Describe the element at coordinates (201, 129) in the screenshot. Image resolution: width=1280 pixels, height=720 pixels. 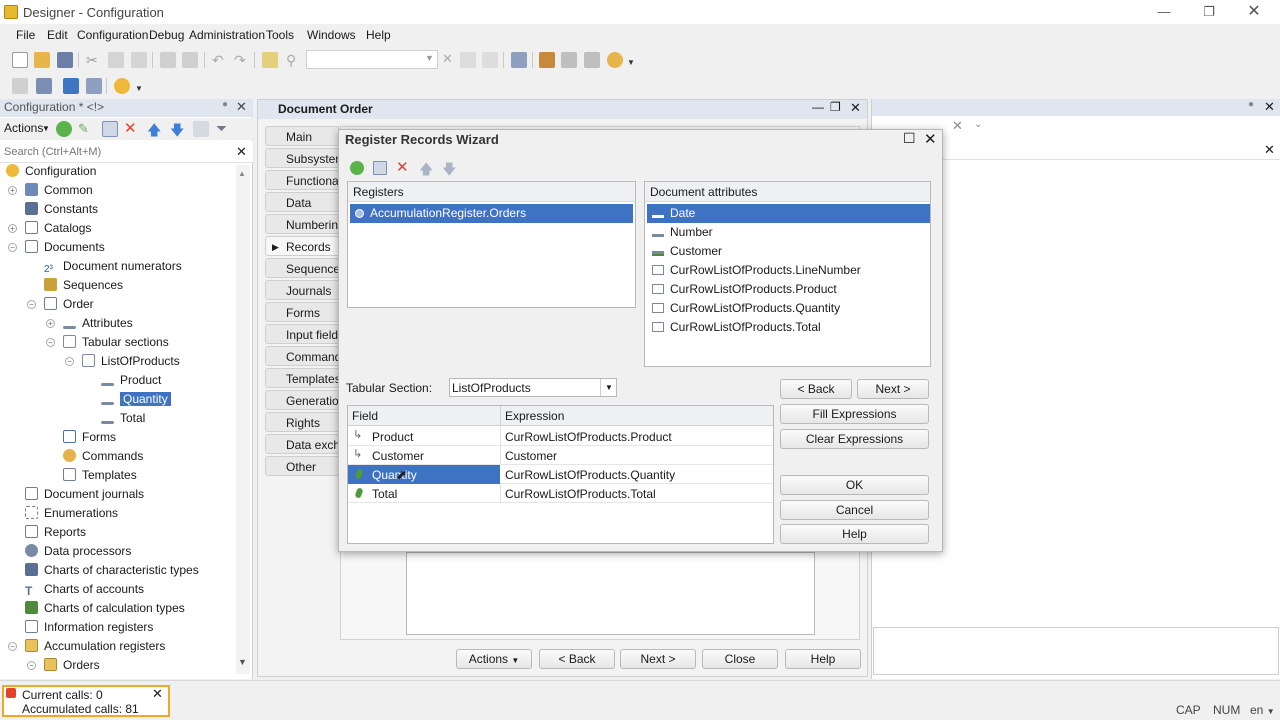
I see `sort-icon` at that location.